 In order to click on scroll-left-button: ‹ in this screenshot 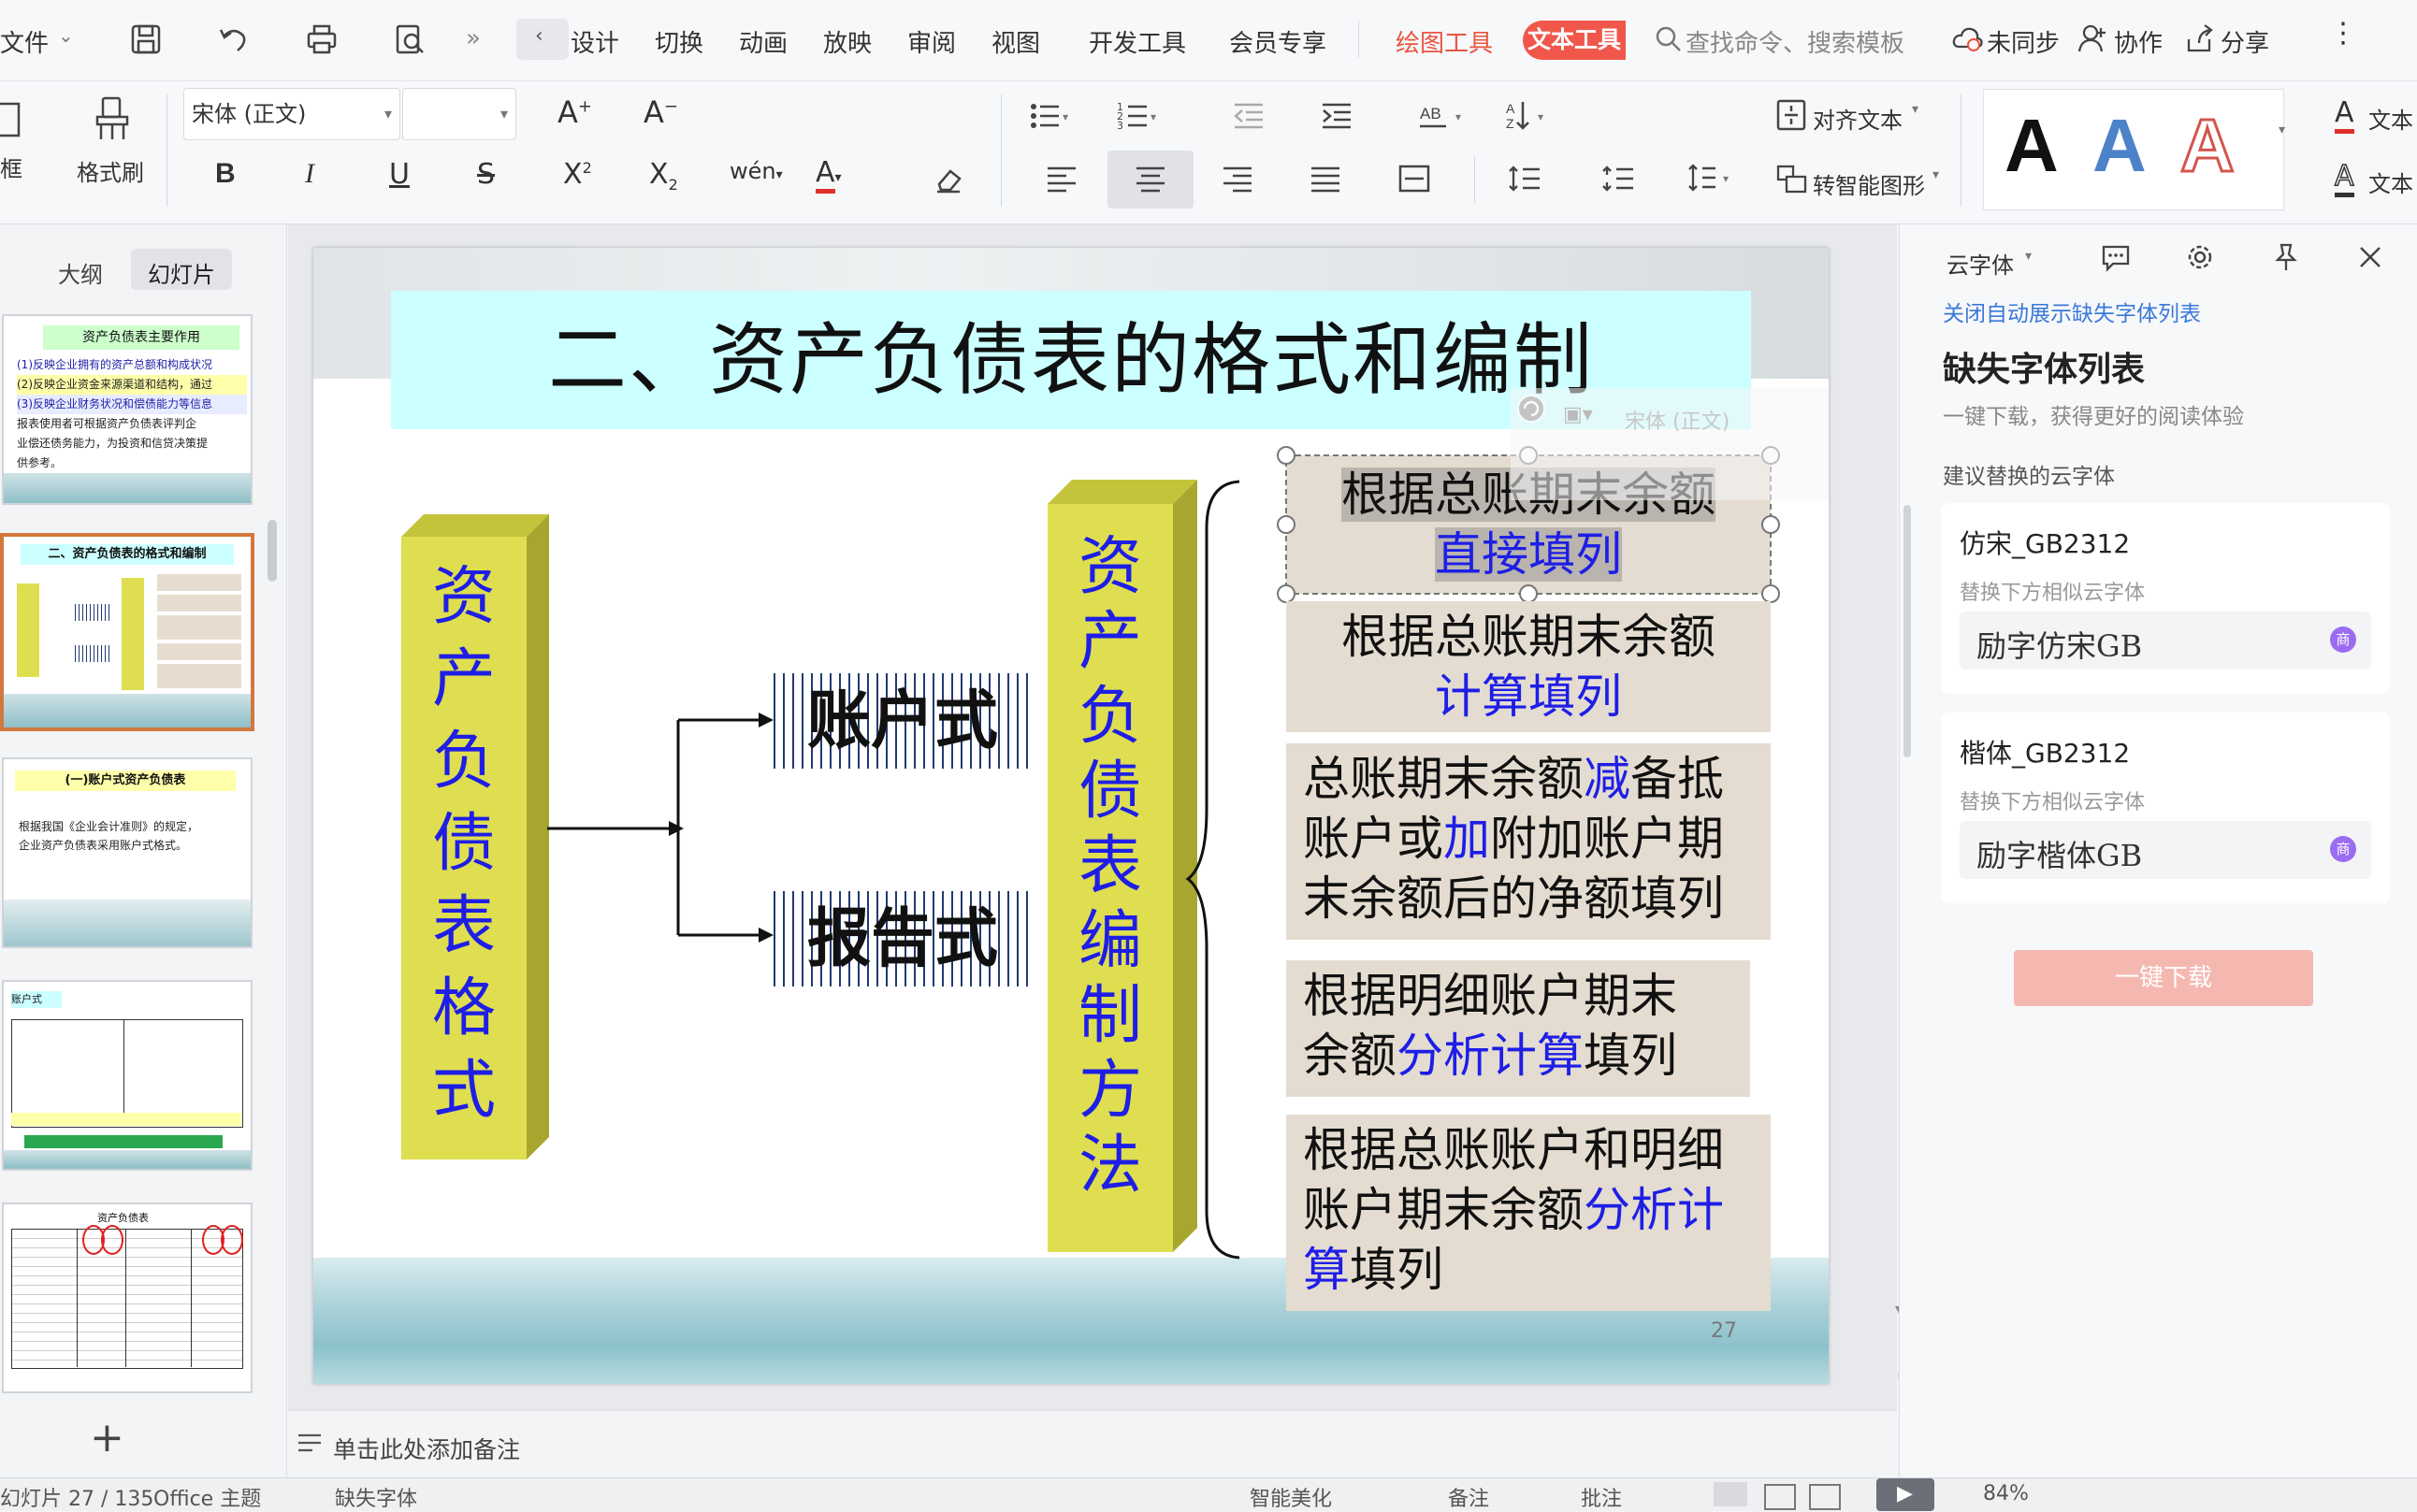, I will do `click(542, 39)`.